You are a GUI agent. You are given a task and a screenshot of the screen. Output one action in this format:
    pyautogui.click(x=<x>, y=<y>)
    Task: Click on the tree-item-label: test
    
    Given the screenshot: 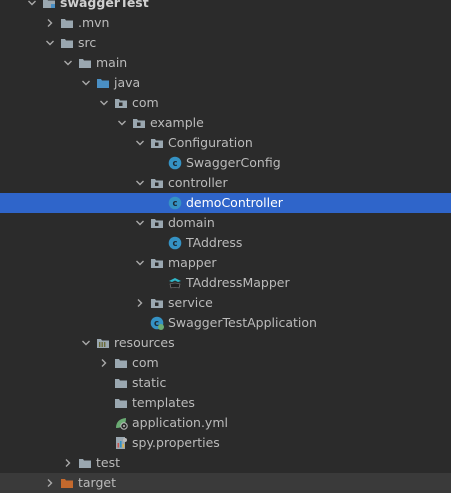 What is the action you would take?
    pyautogui.click(x=108, y=462)
    